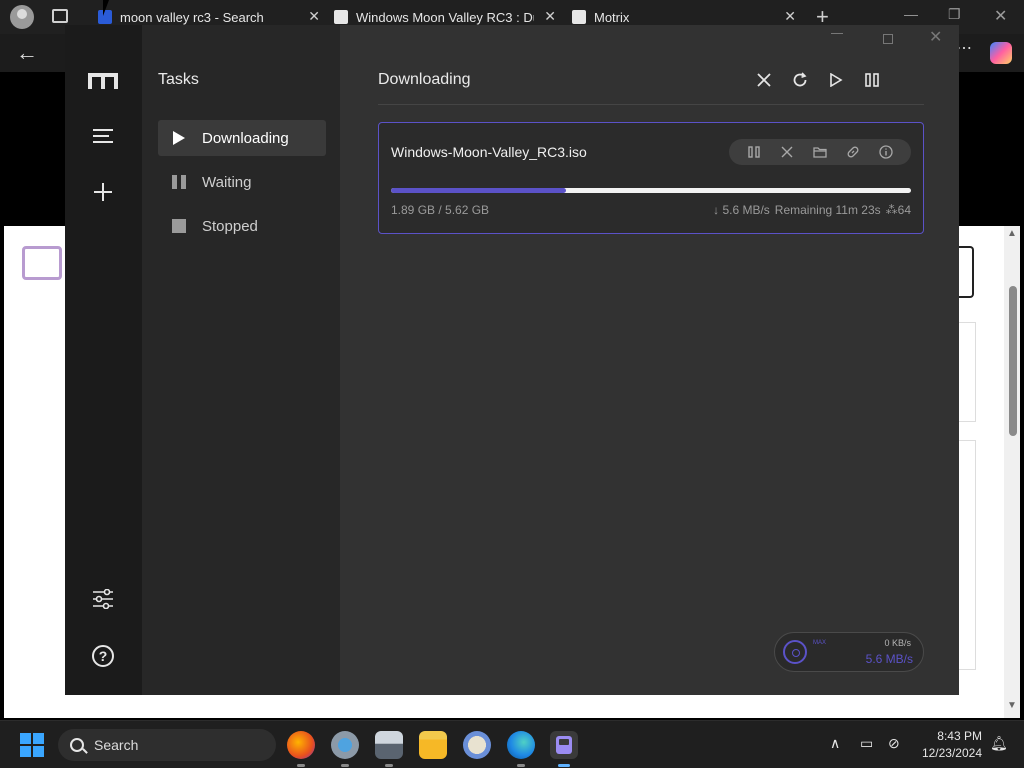 The height and width of the screenshot is (768, 1024). Describe the element at coordinates (1012, 705) in the screenshot. I see `scroll-down-icon: ▼` at that location.